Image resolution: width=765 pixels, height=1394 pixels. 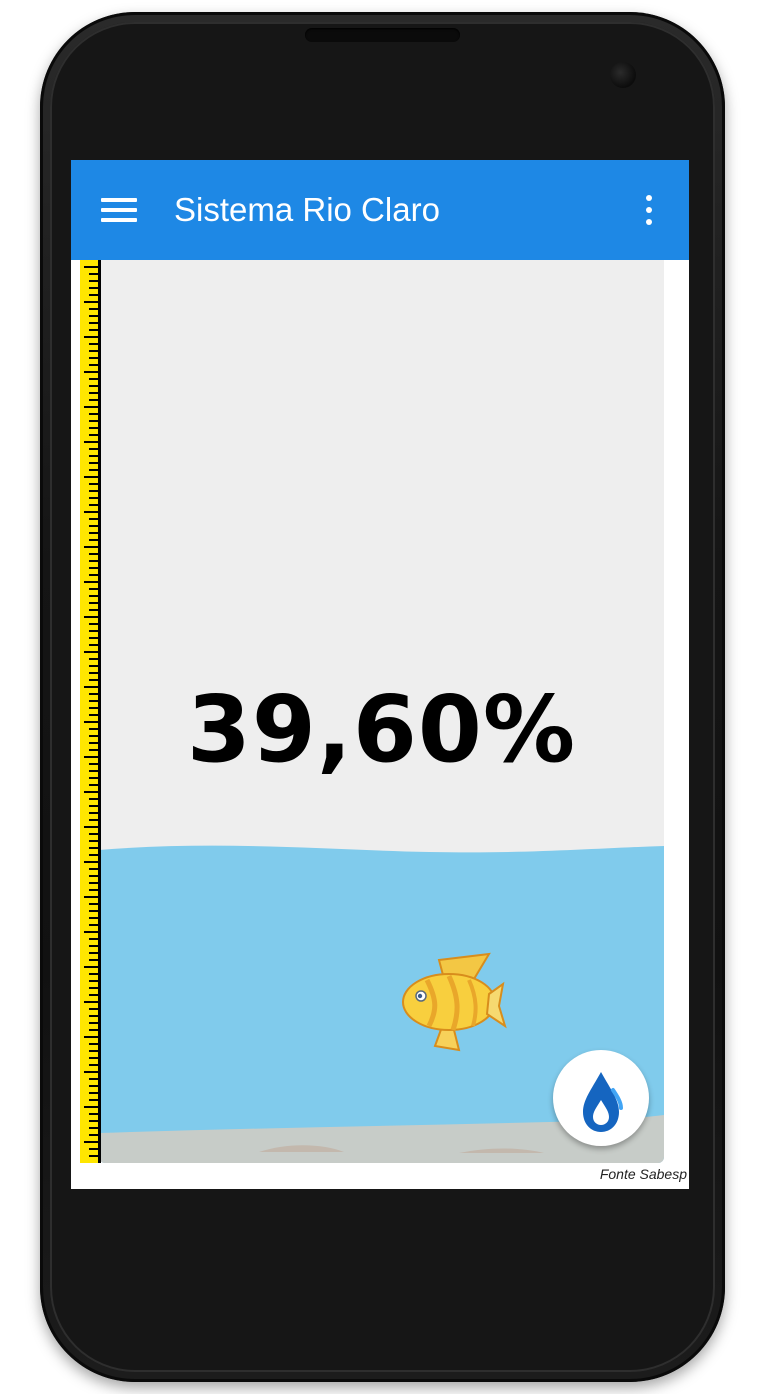 I want to click on data-source-label: Fonte Sabesp, so click(x=643, y=1174).